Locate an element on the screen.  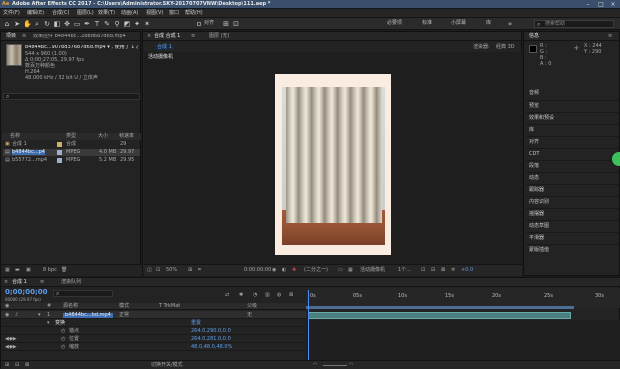
in-out-icon: ⊠ is located at coordinates (27, 365).